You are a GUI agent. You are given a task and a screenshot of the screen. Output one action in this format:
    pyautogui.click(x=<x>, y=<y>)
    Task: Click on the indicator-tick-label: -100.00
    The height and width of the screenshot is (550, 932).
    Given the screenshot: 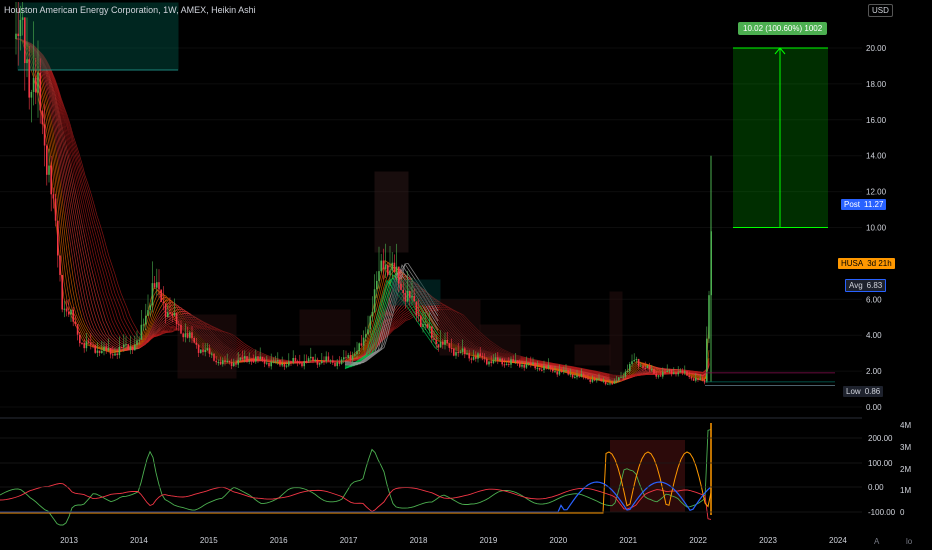 What is the action you would take?
    pyautogui.click(x=882, y=512)
    